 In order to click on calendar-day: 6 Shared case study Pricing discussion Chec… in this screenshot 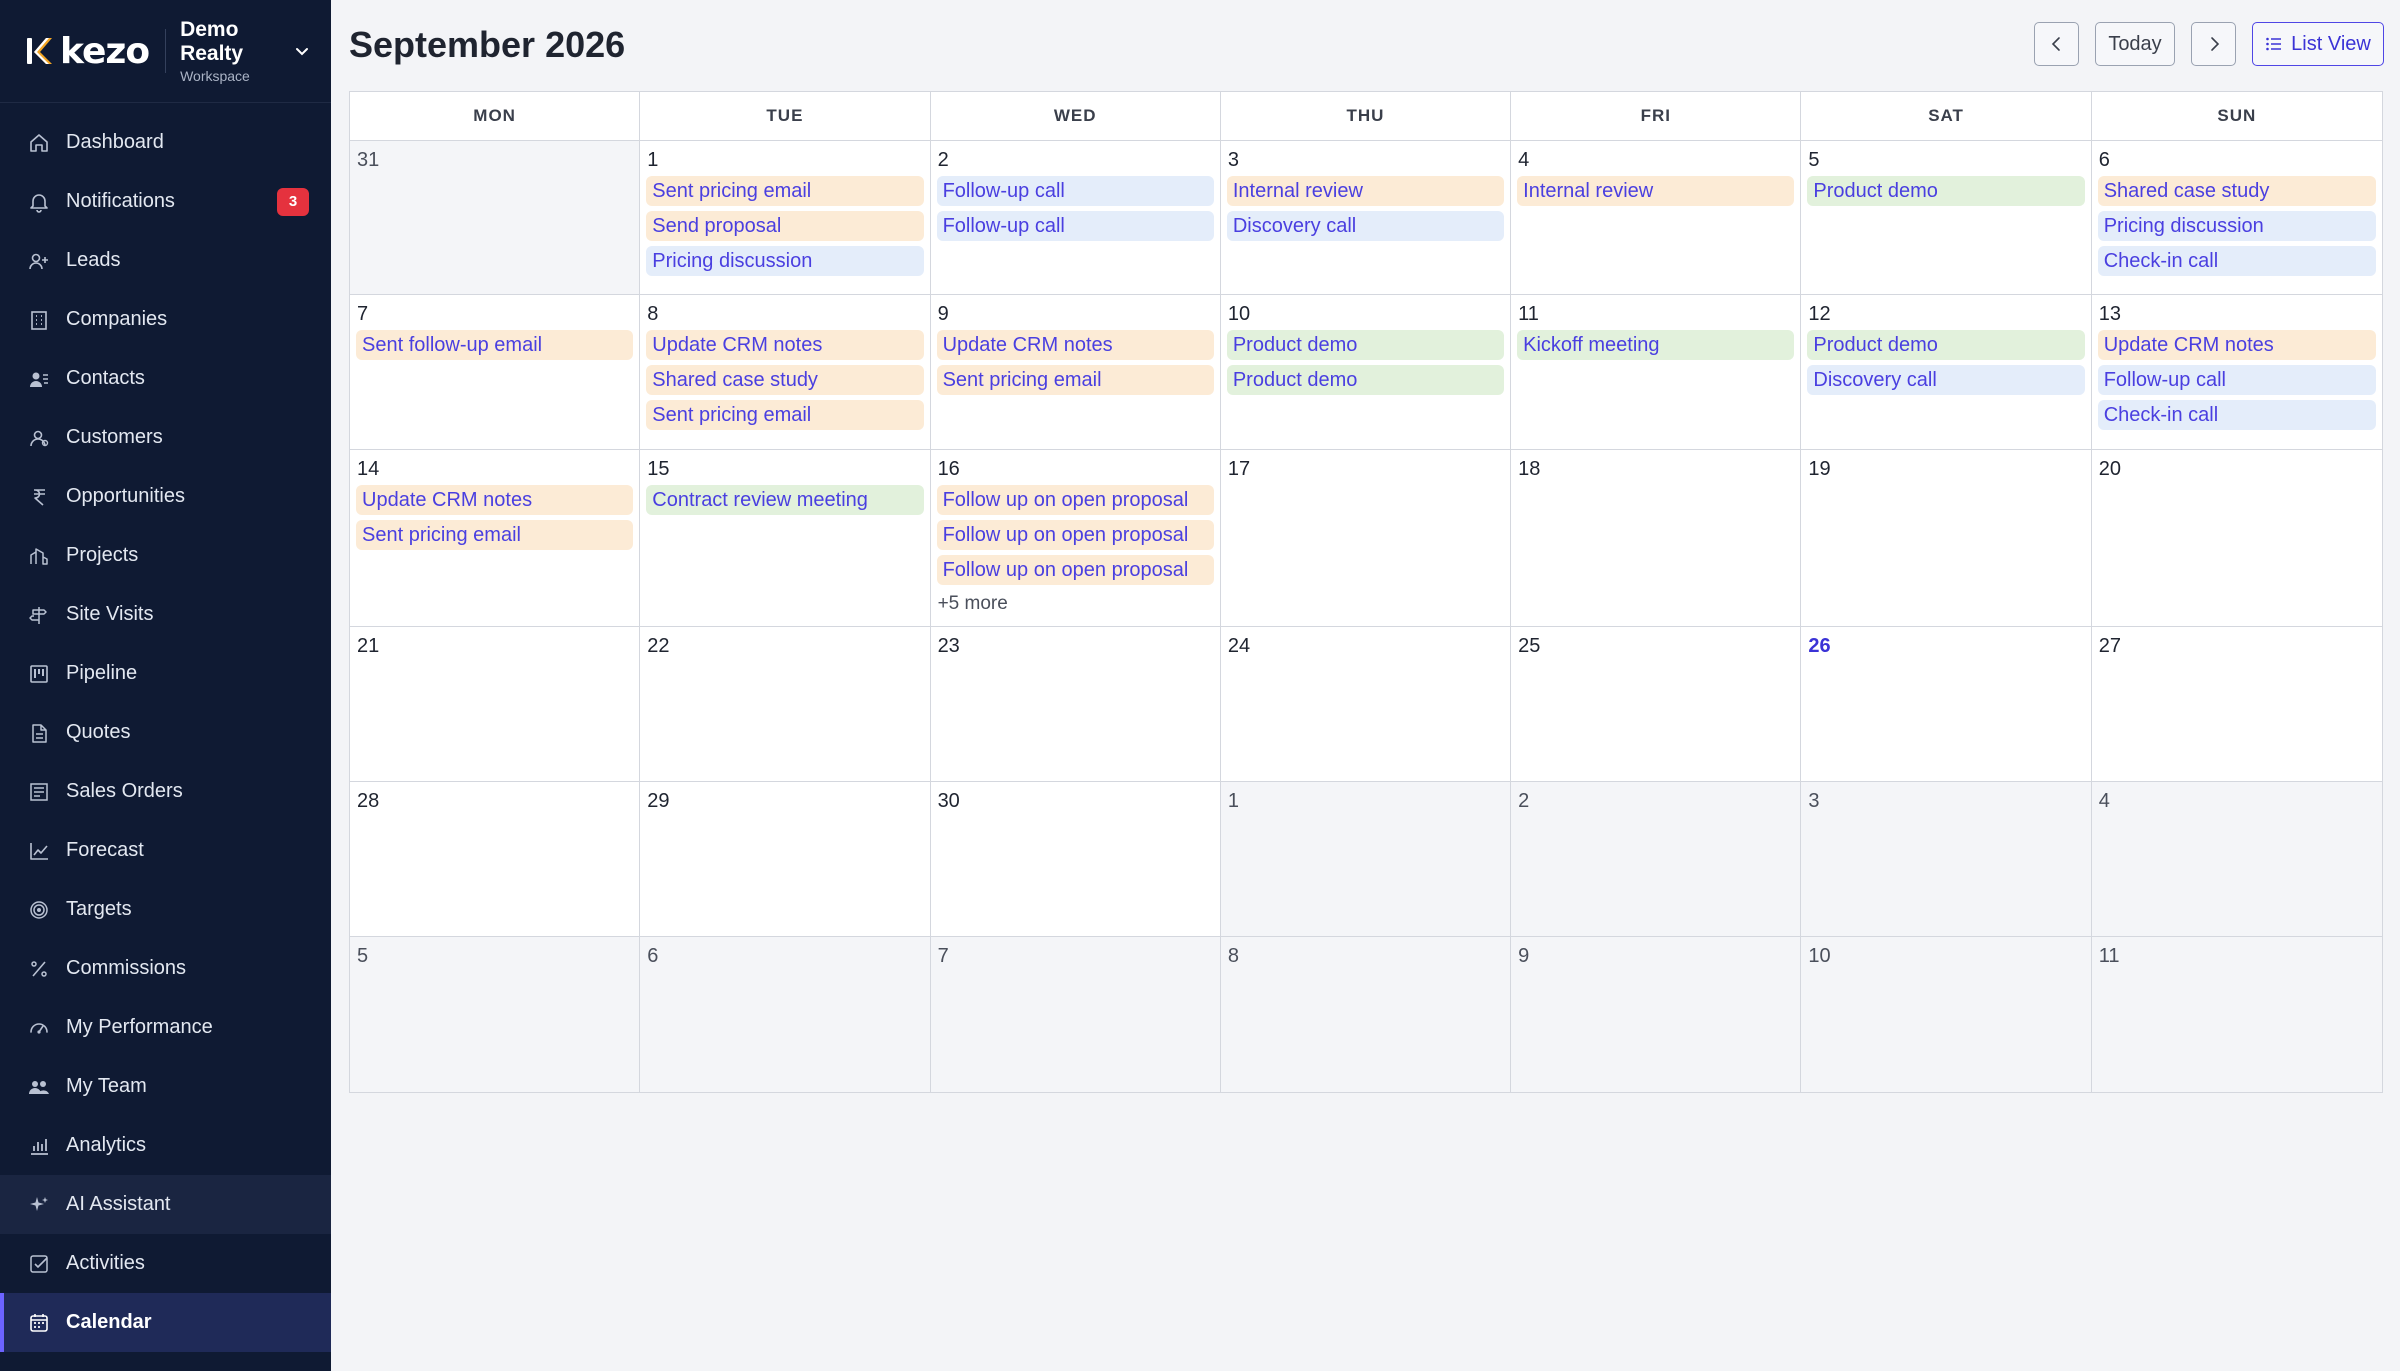, I will do `click(2236, 217)`.